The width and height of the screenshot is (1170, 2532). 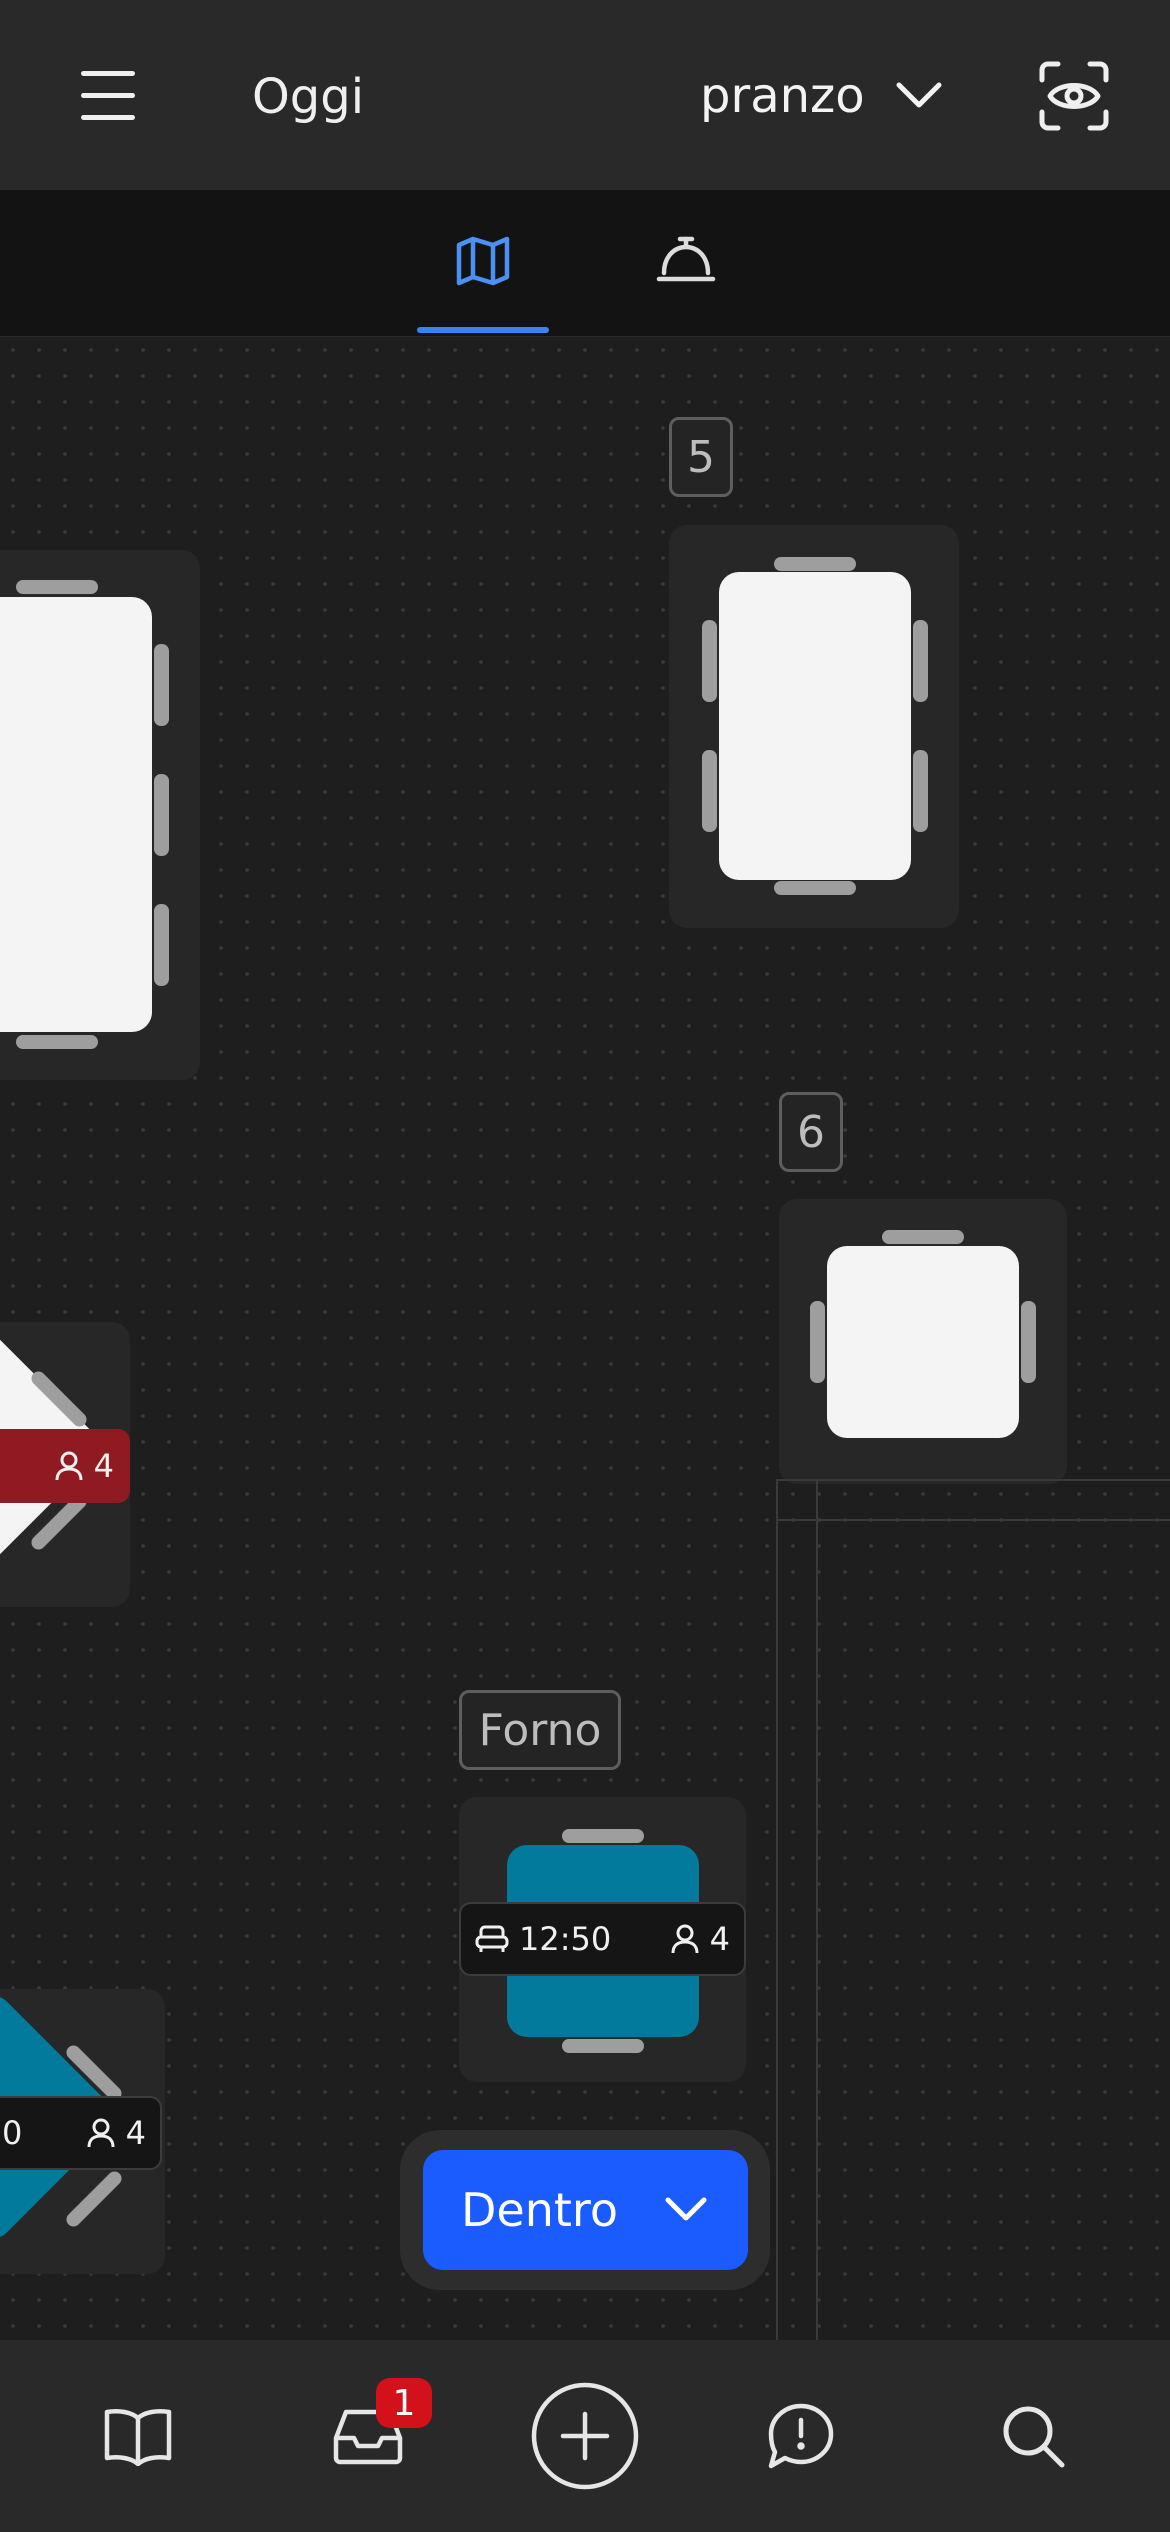 What do you see at coordinates (368, 2436) in the screenshot?
I see `nav-inbox` at bounding box center [368, 2436].